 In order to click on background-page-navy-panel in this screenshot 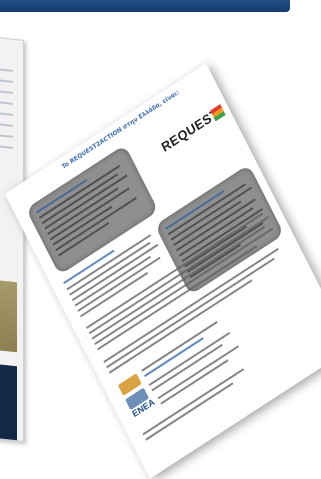, I will do `click(8, 402)`.